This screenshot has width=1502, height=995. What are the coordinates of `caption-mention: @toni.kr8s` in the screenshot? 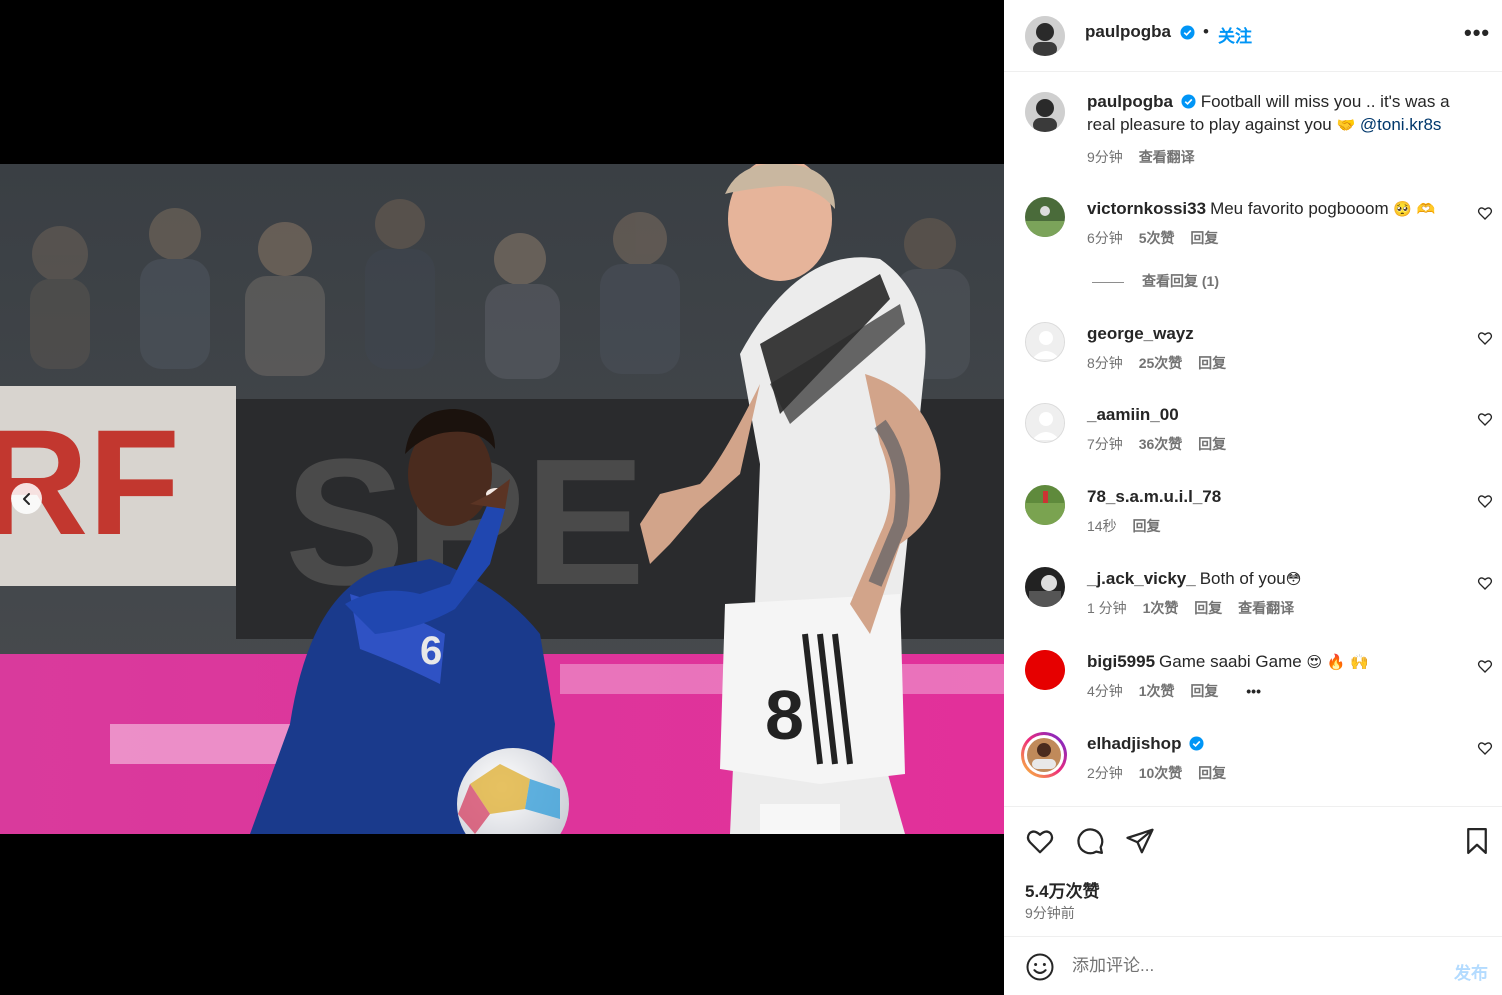 It's located at (1401, 124).